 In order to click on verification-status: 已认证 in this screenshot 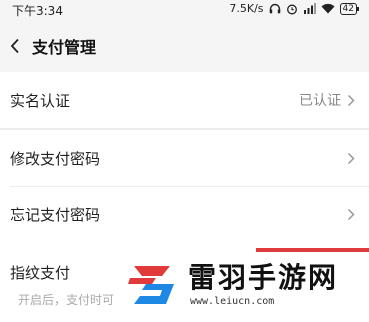, I will do `click(320, 101)`.